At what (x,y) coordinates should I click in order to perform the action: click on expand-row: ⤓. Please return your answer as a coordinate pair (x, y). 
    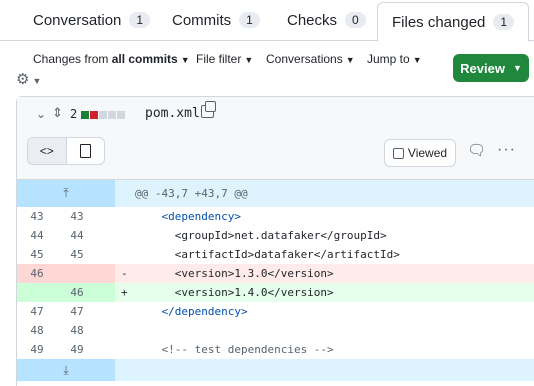
    Looking at the image, I should click on (275, 370).